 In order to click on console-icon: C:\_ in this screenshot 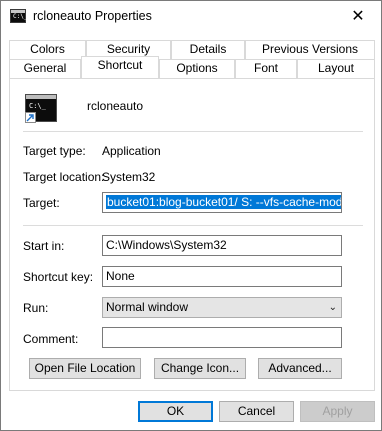, I will do `click(18, 16)`.